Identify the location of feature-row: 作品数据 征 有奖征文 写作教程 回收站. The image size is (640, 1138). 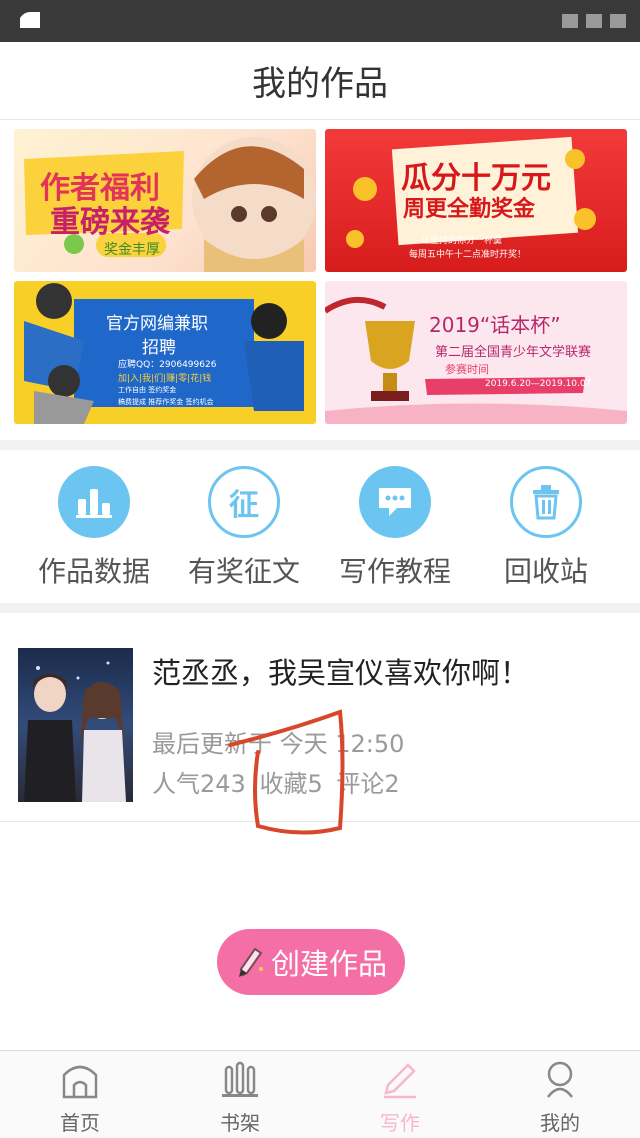
(320, 526).